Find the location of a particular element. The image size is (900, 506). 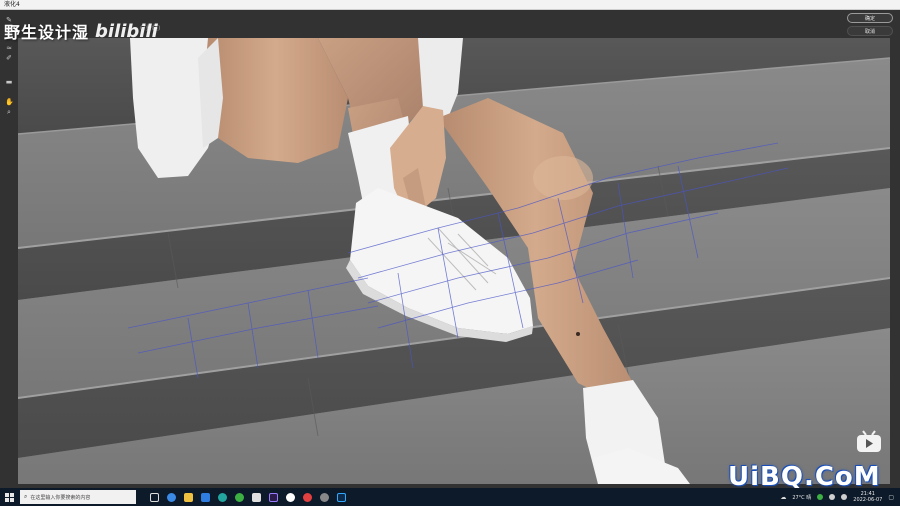

cloud-icon: ☁ is located at coordinates (783, 497).